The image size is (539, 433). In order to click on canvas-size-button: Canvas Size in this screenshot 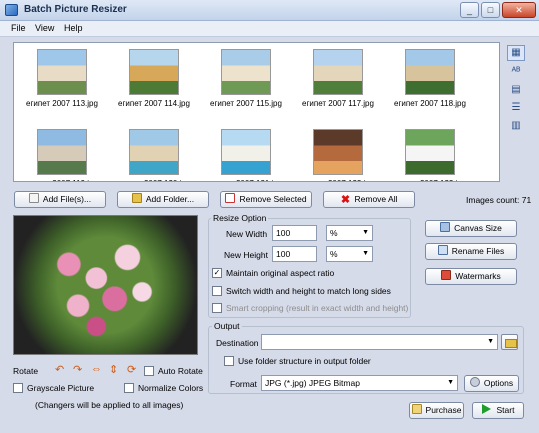, I will do `click(471, 228)`.